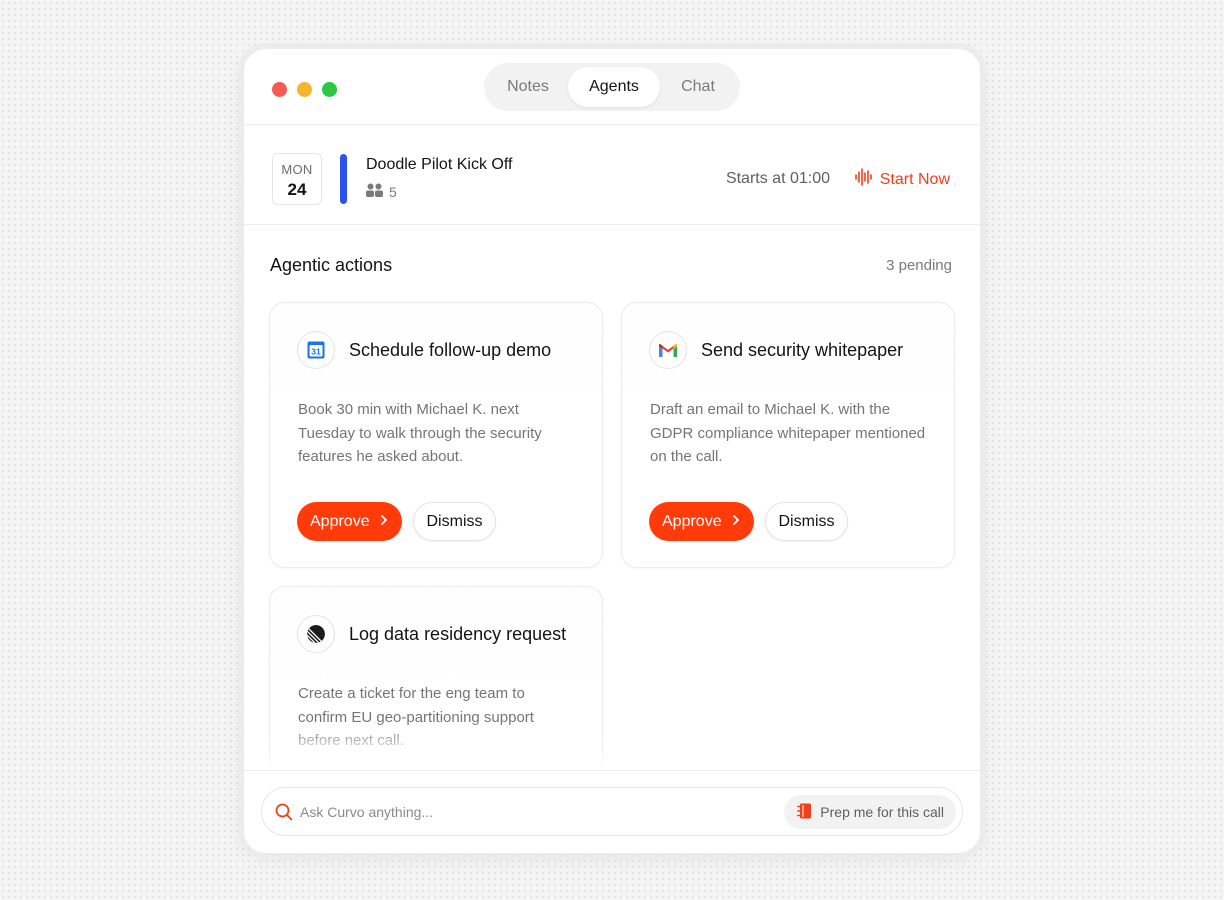  I want to click on linear-icon, so click(316, 634).